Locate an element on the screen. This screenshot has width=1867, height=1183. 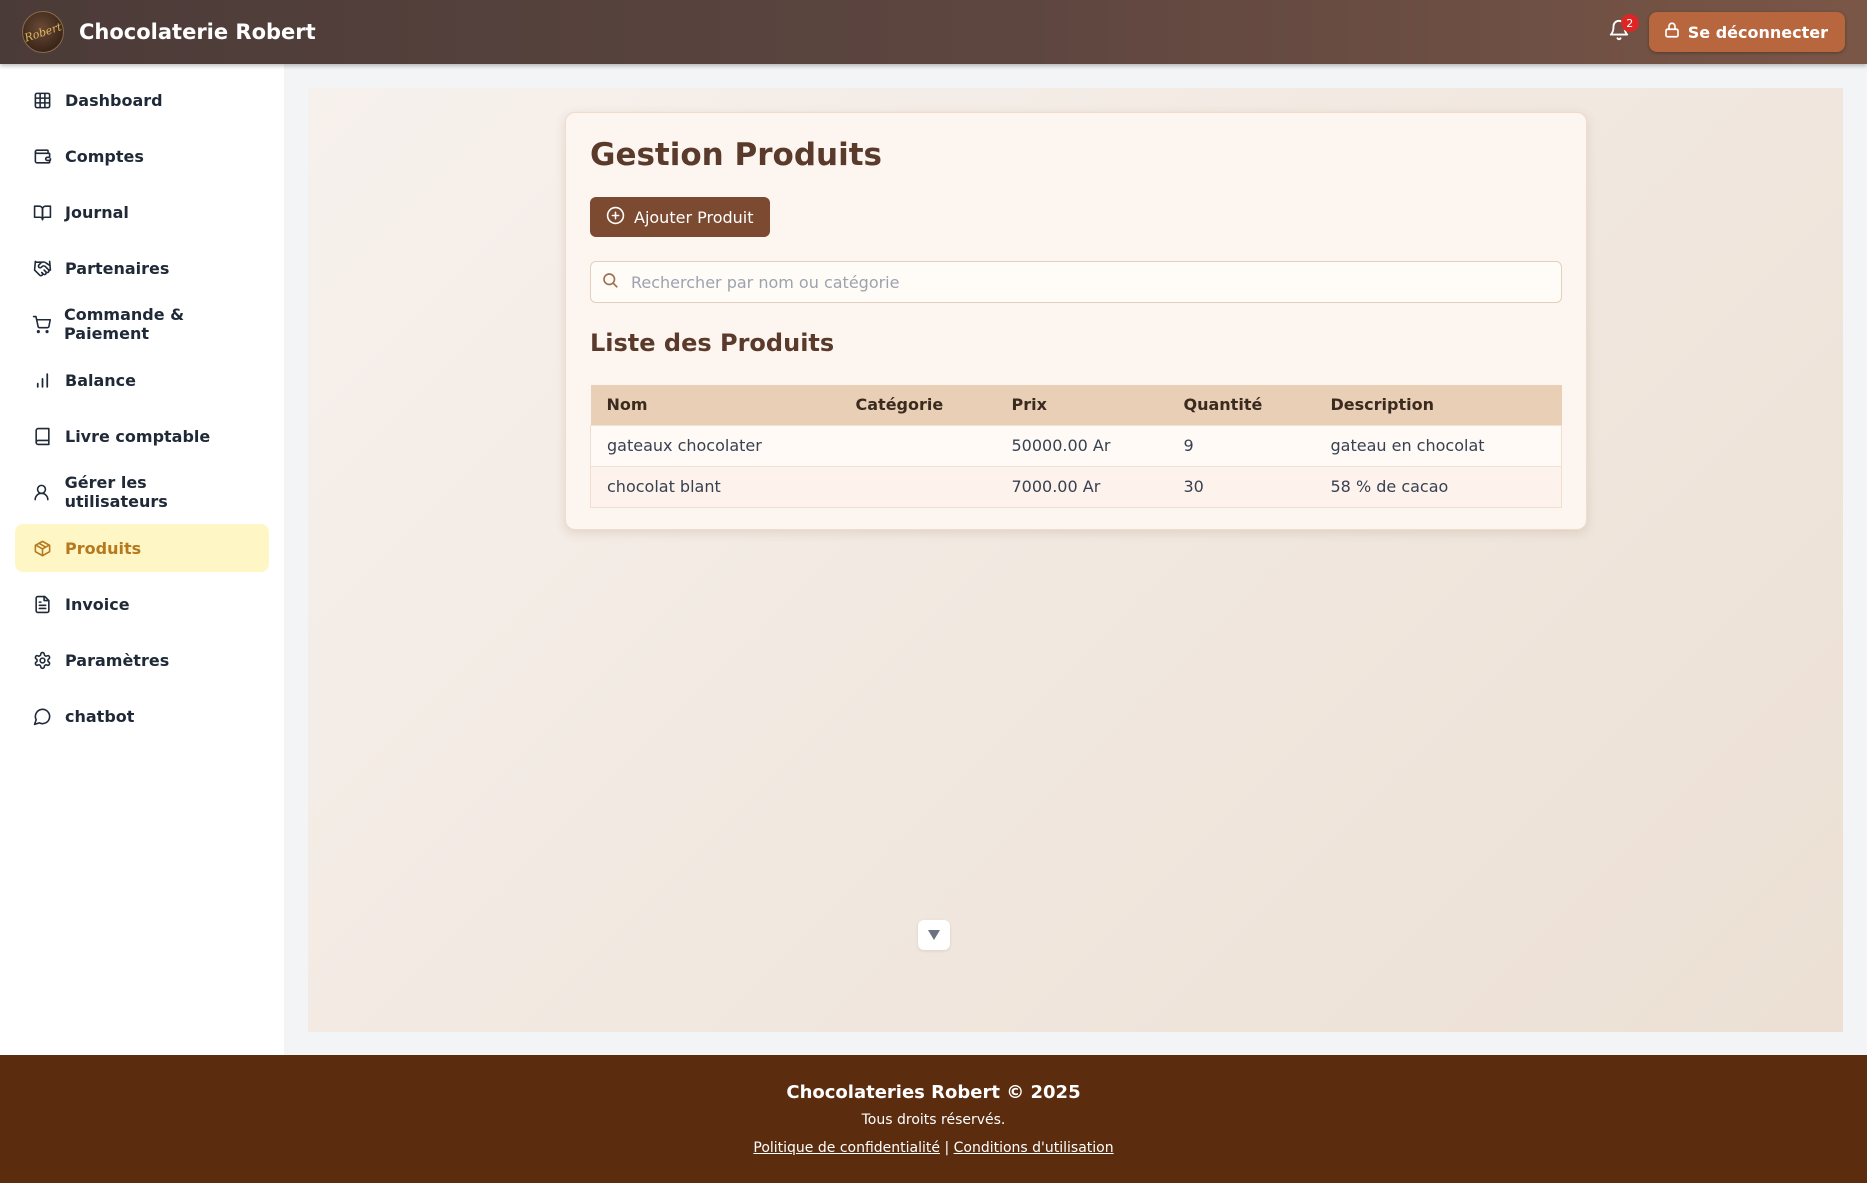
plus-circle-icon is located at coordinates (615, 217).